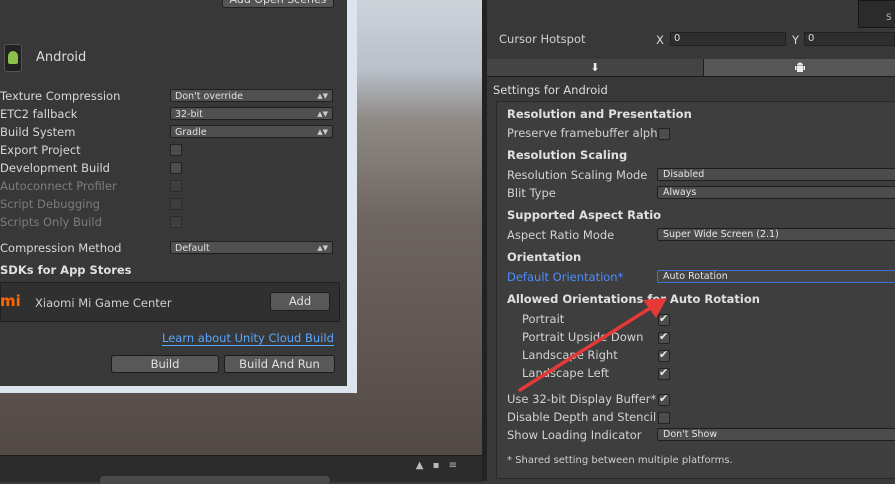 Image resolution: width=895 pixels, height=484 pixels. I want to click on scene-toolbar: ▲ ▪ ≡, so click(241, 469).